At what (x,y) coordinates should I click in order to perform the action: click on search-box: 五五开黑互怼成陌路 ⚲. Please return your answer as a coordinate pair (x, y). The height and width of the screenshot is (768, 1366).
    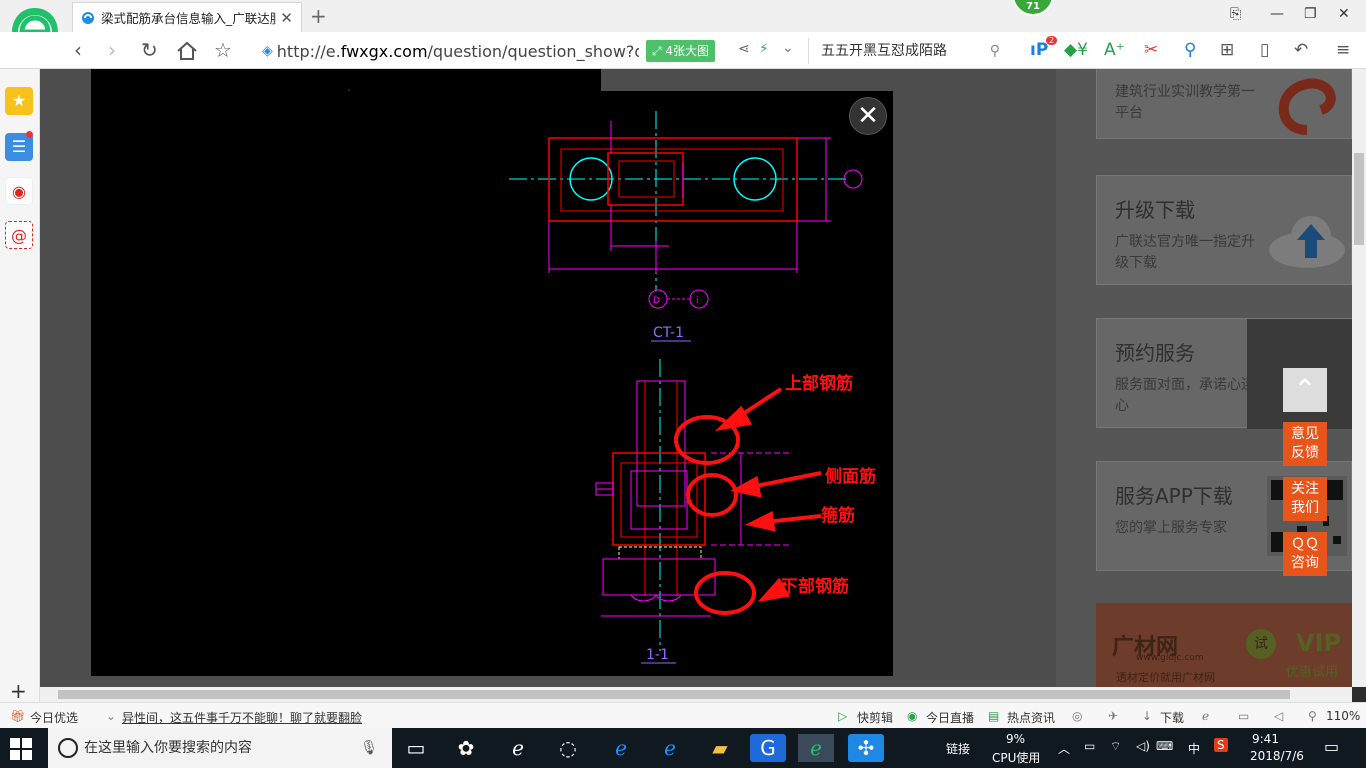
    Looking at the image, I should click on (908, 51).